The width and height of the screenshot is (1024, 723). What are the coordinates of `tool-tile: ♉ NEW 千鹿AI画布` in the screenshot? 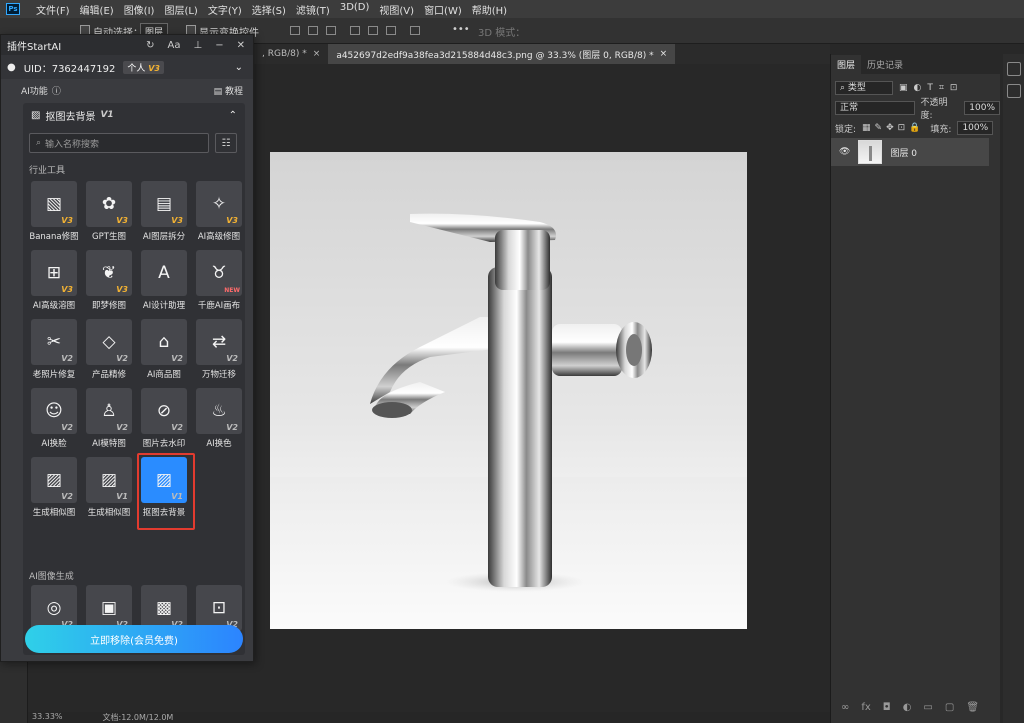 It's located at (220, 281).